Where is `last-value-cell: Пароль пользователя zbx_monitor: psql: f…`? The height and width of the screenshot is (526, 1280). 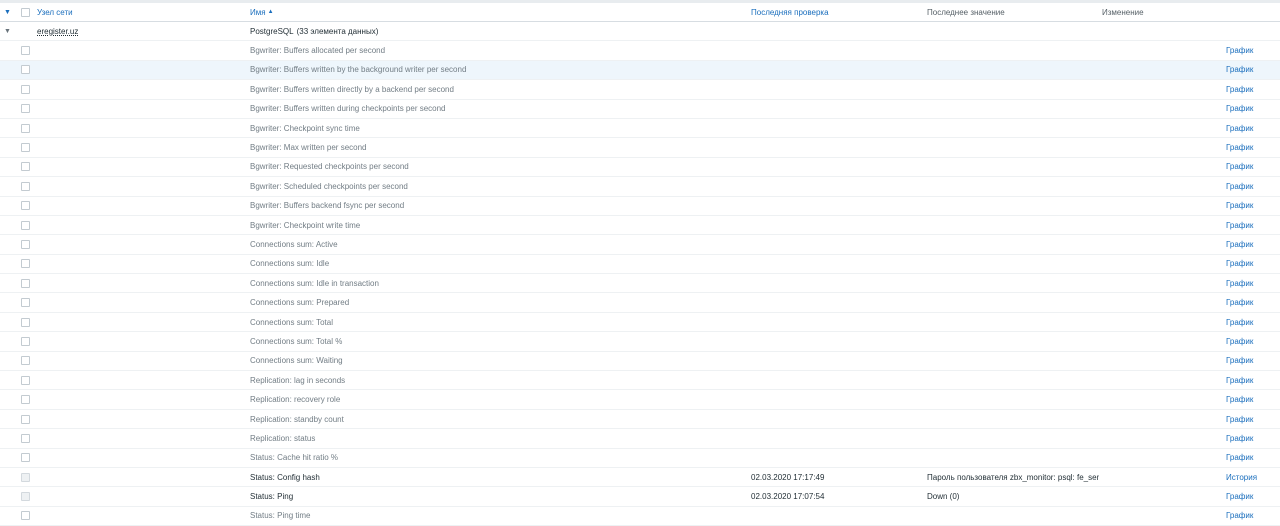
last-value-cell: Пароль пользователя zbx_monitor: psql: f… is located at coordinates (1013, 477).